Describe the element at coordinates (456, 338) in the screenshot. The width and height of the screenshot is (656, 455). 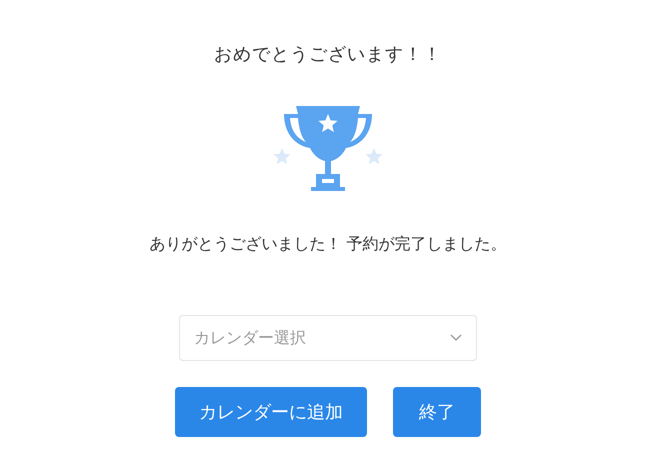
I see `chevron-down-icon` at that location.